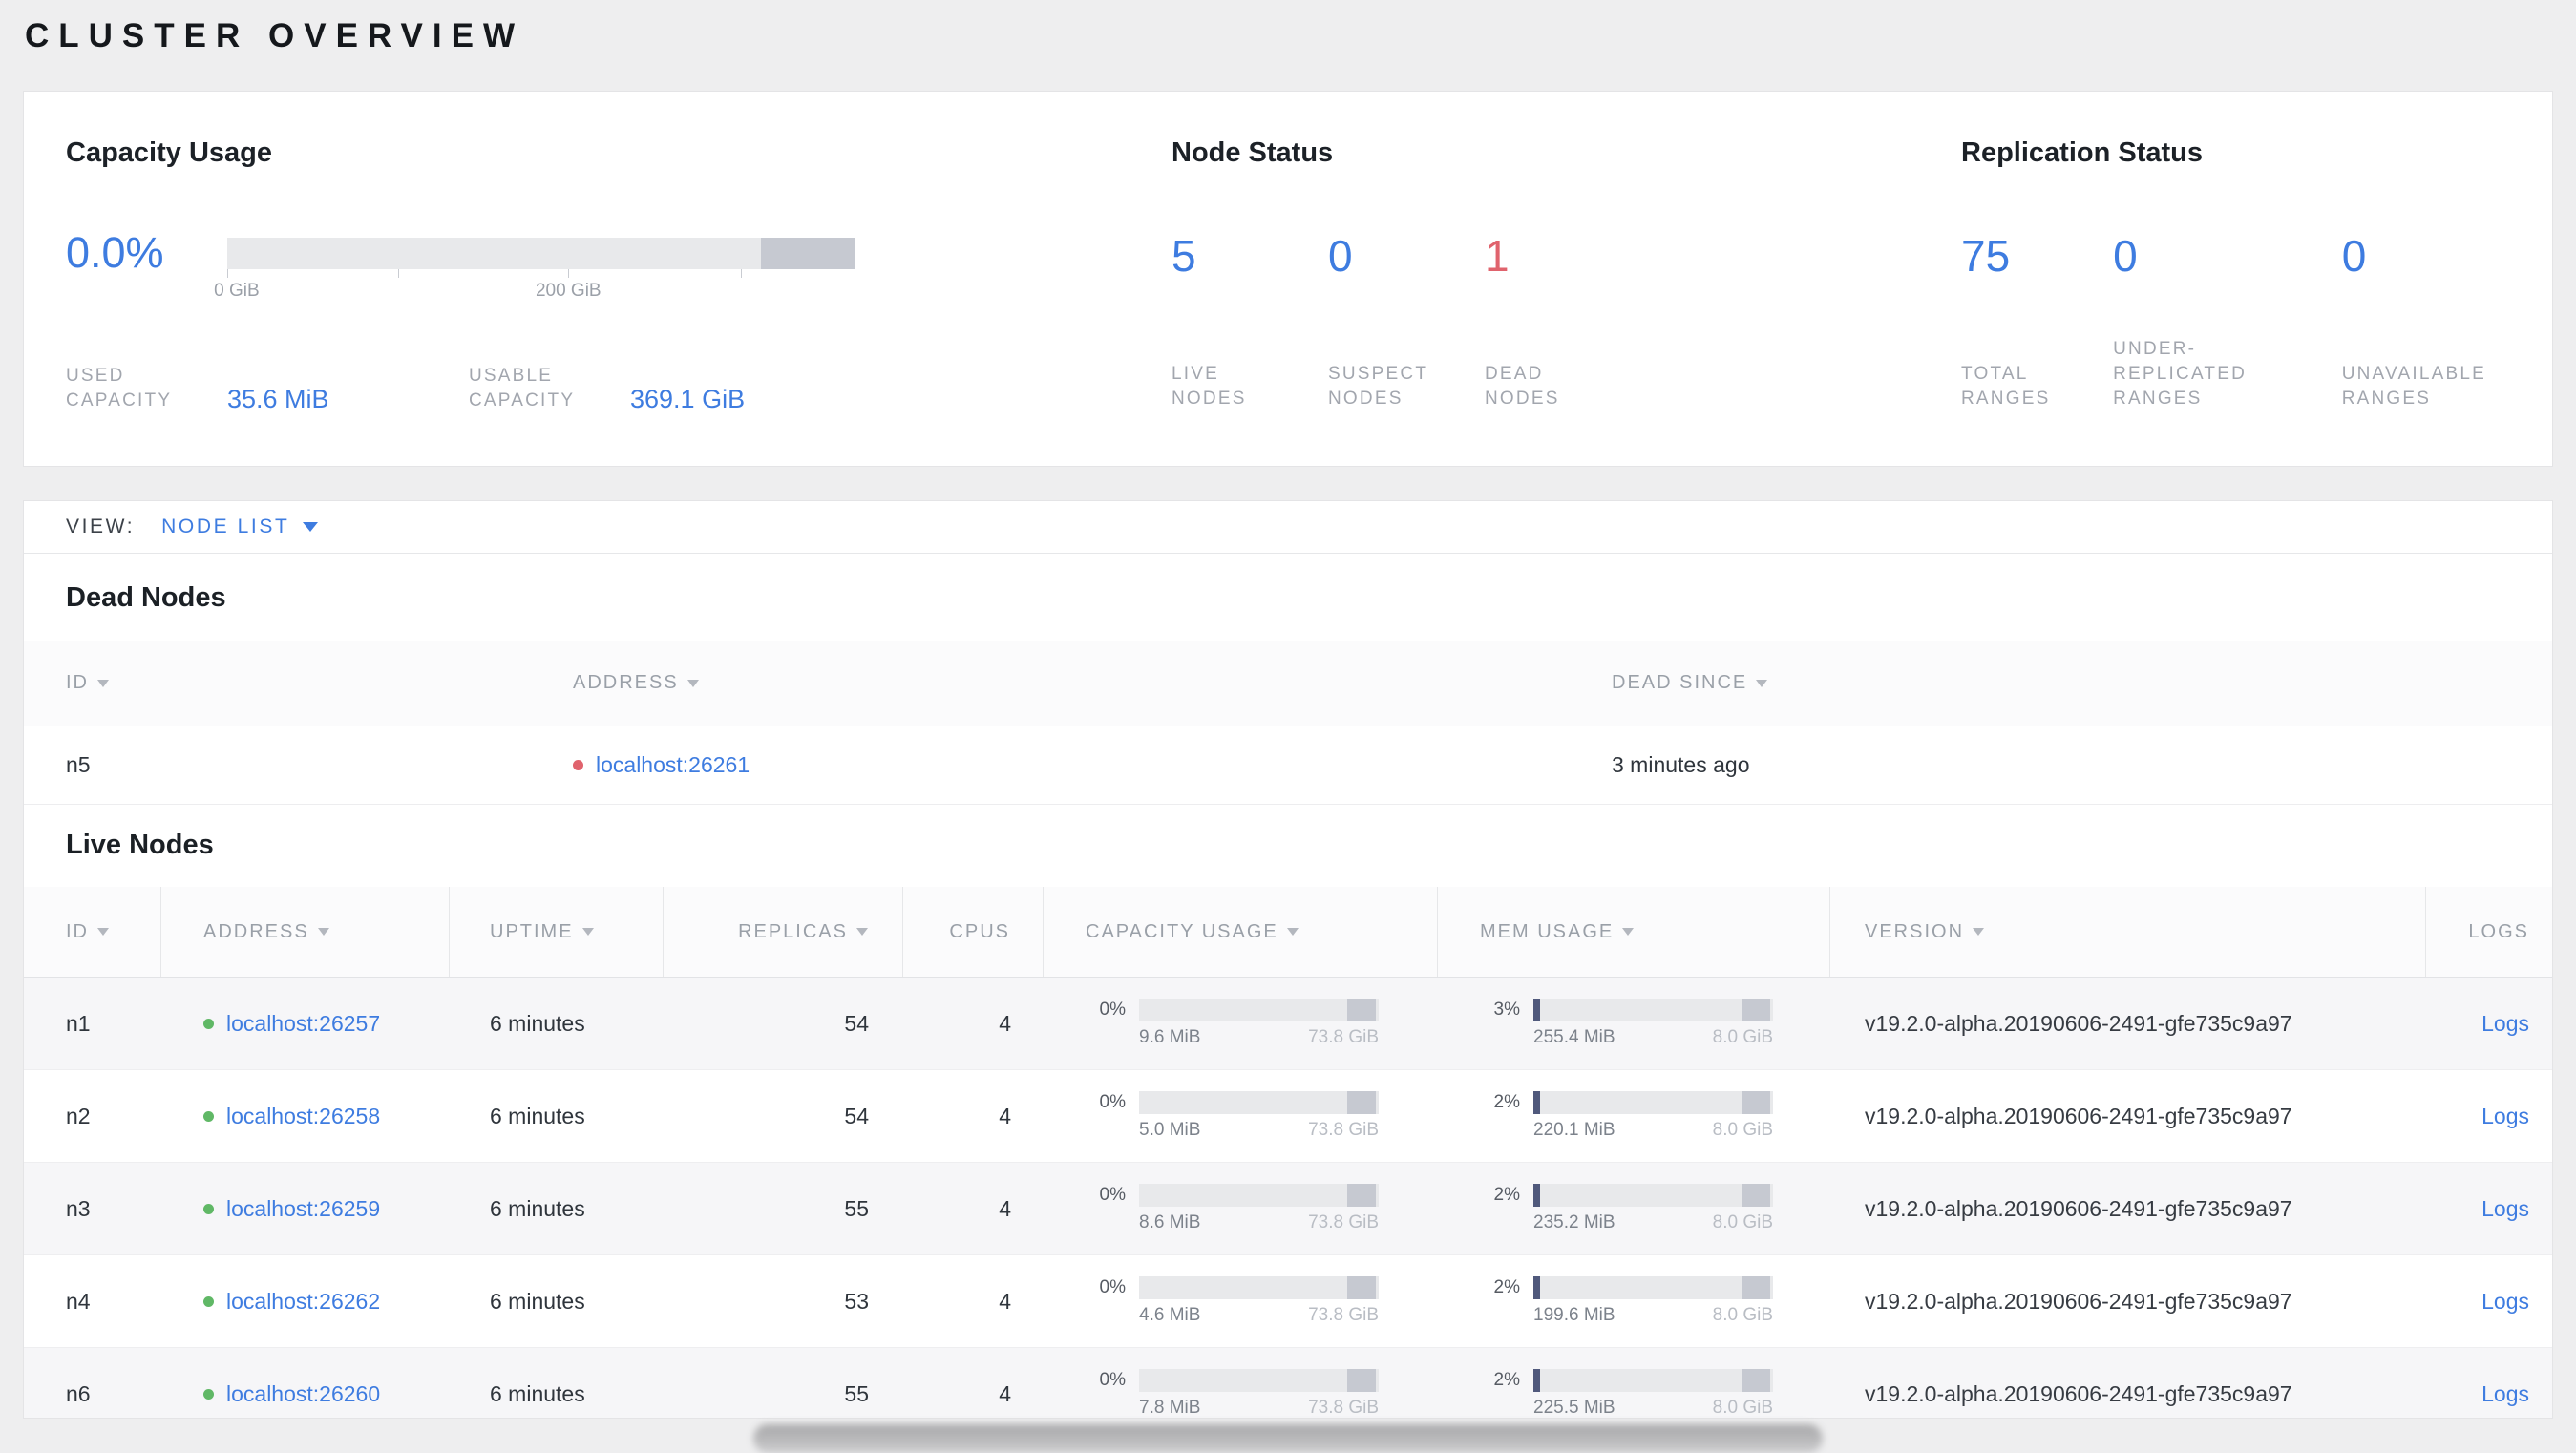 The height and width of the screenshot is (1453, 2576). I want to click on dead-nodes-stat: 1 DEAD NODES, so click(1563, 321).